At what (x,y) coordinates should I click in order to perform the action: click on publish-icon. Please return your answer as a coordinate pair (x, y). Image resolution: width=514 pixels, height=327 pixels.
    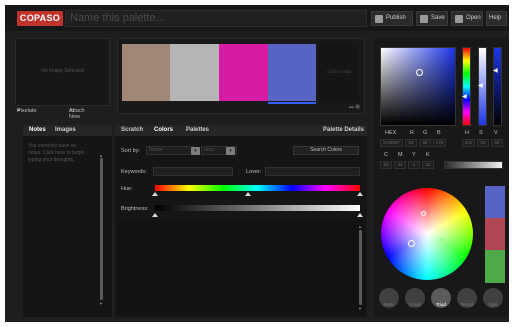
    Looking at the image, I should click on (379, 18).